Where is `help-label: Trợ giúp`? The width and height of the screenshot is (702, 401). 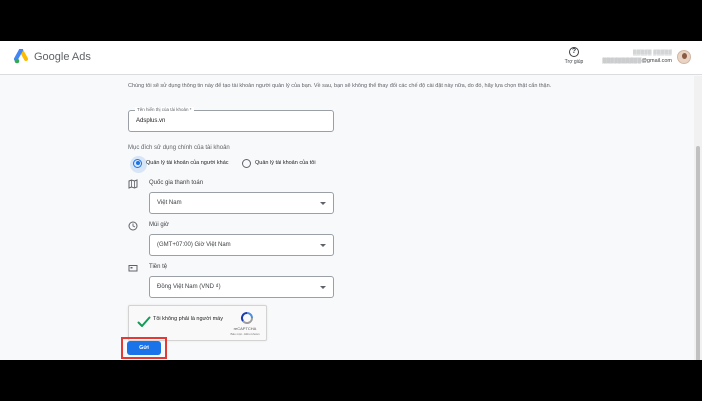 help-label: Trợ giúp is located at coordinates (574, 62).